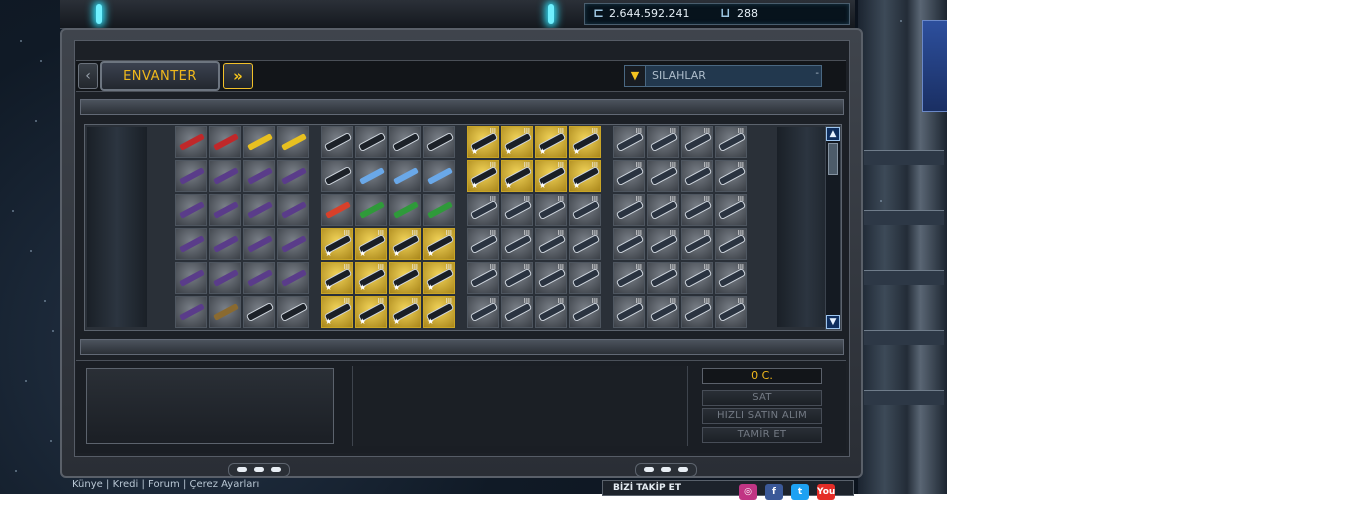 Image resolution: width=1354 pixels, height=514 pixels. Describe the element at coordinates (88, 76) in the screenshot. I see `prev-tab-button: ‹` at that location.